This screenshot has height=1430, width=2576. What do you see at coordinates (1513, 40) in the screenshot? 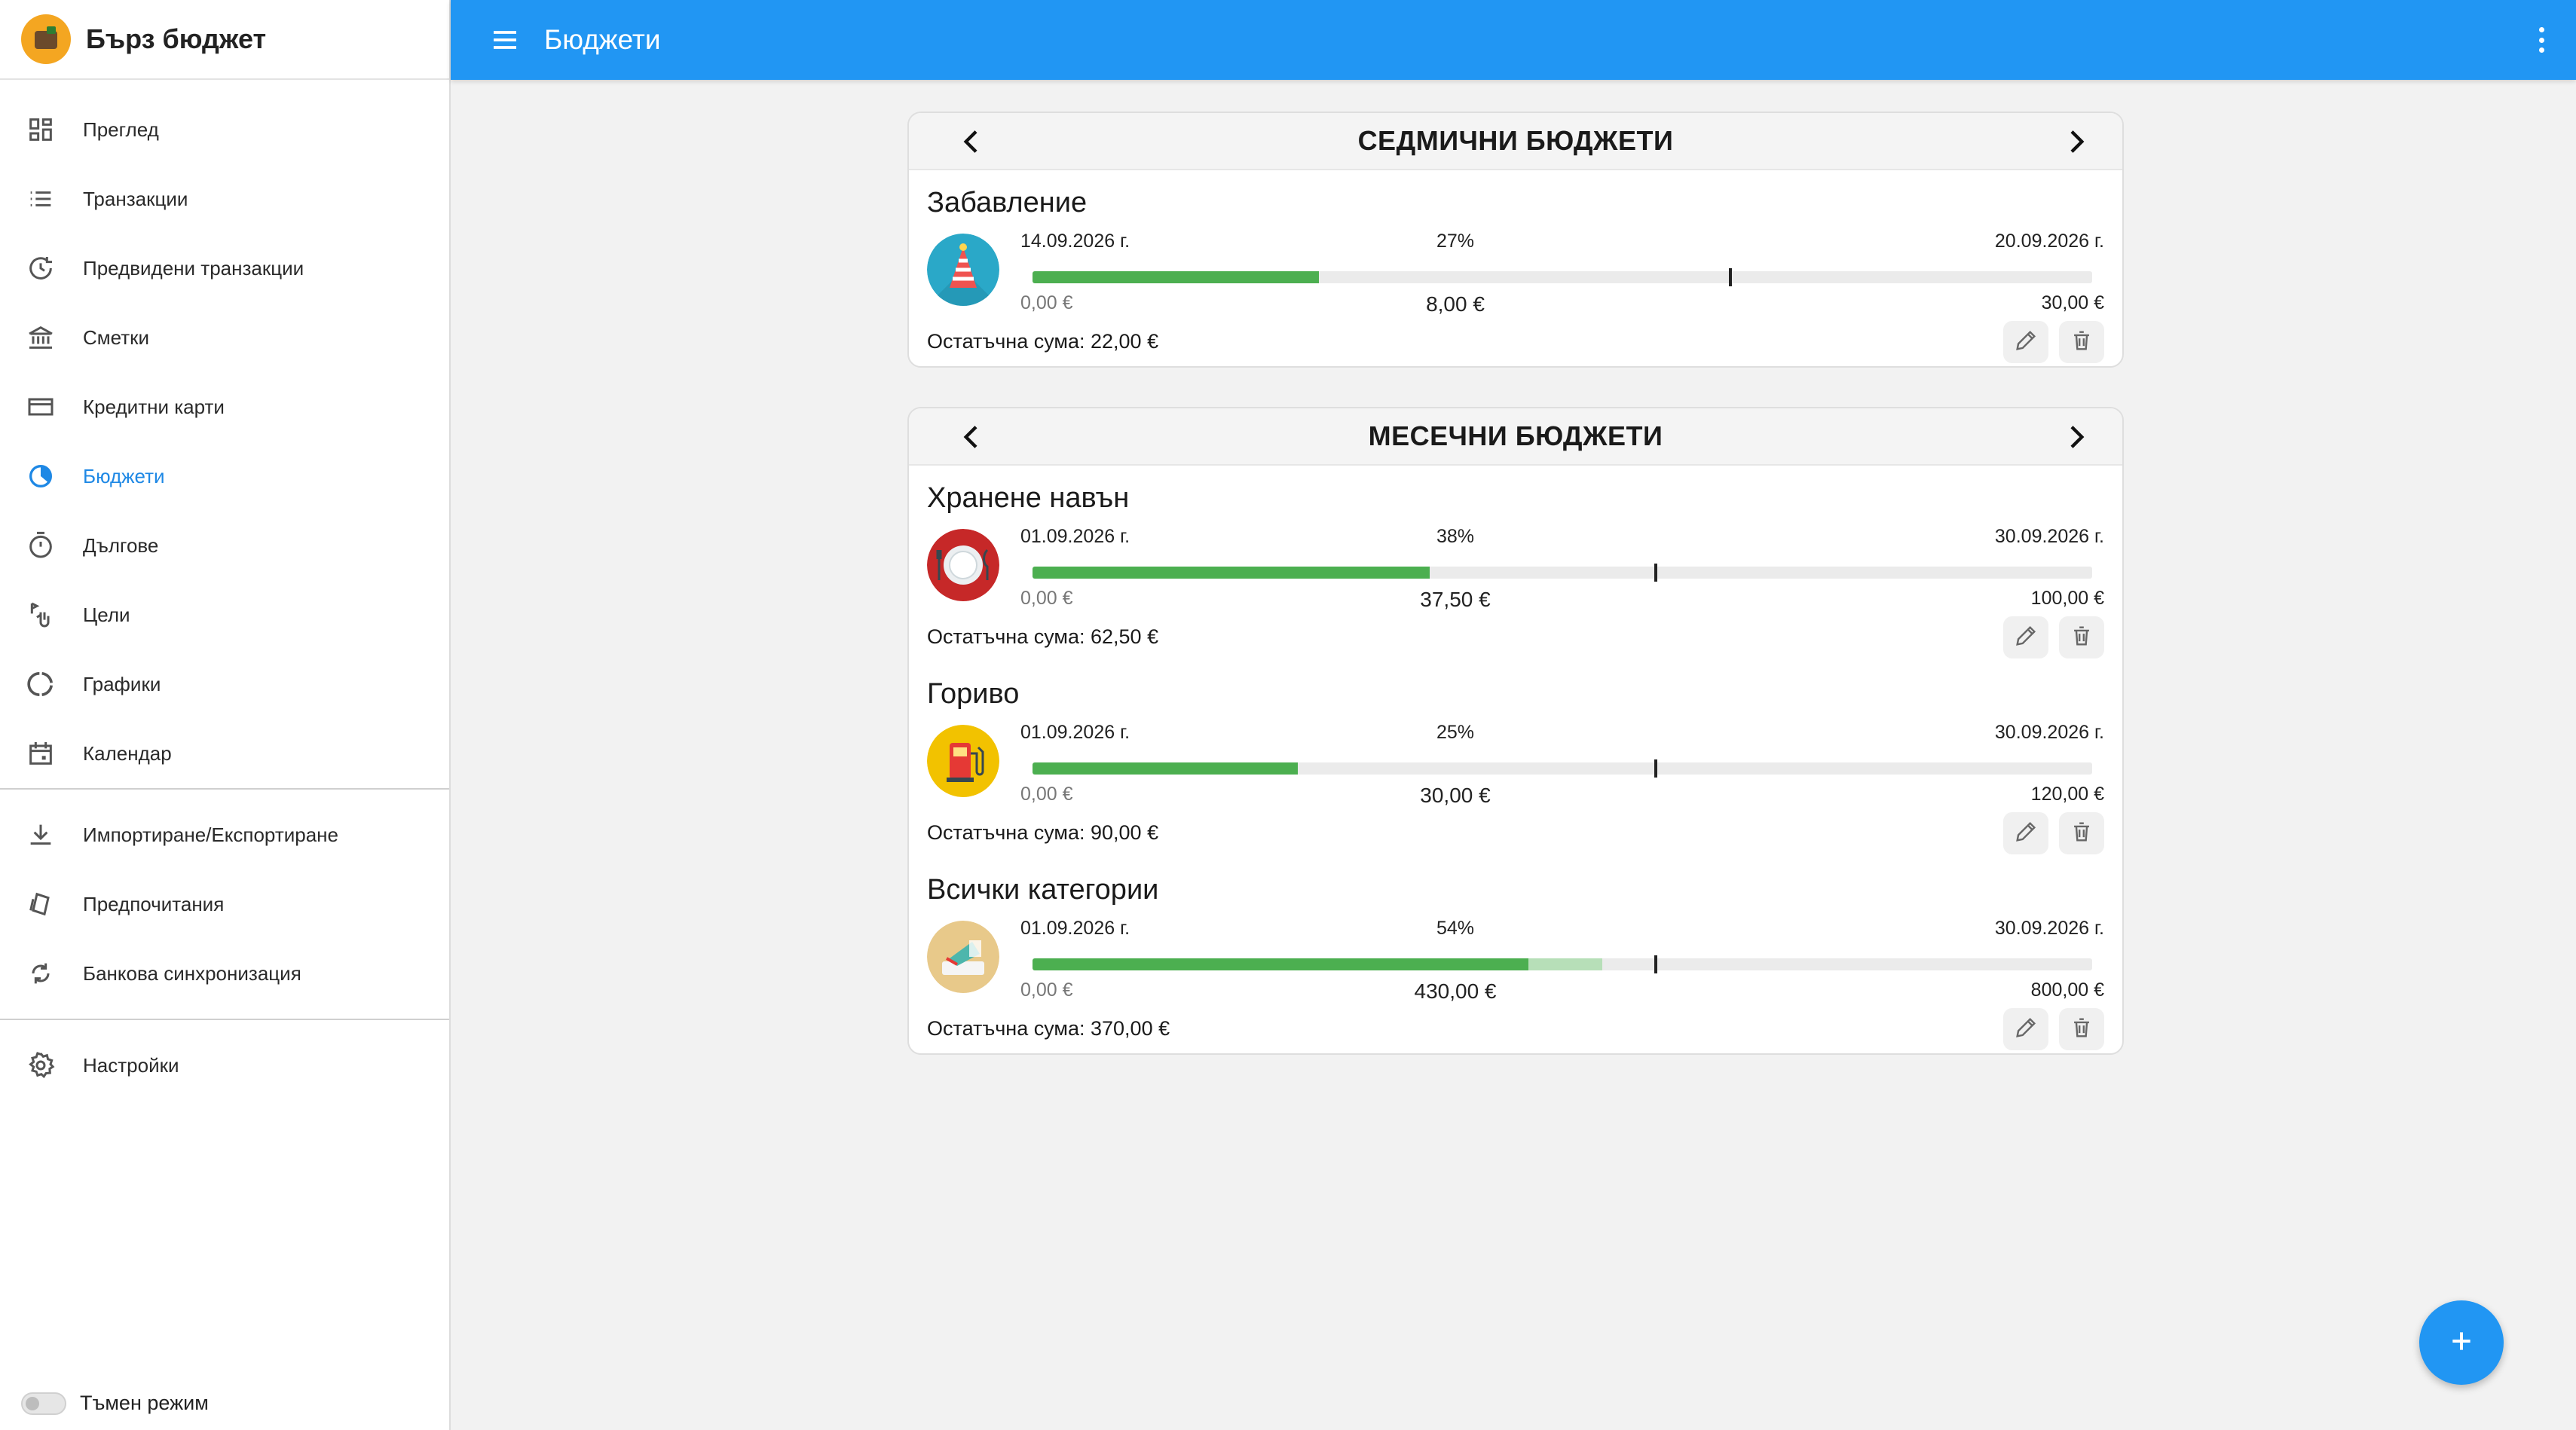
I see `top-app-bar: Бюджети` at bounding box center [1513, 40].